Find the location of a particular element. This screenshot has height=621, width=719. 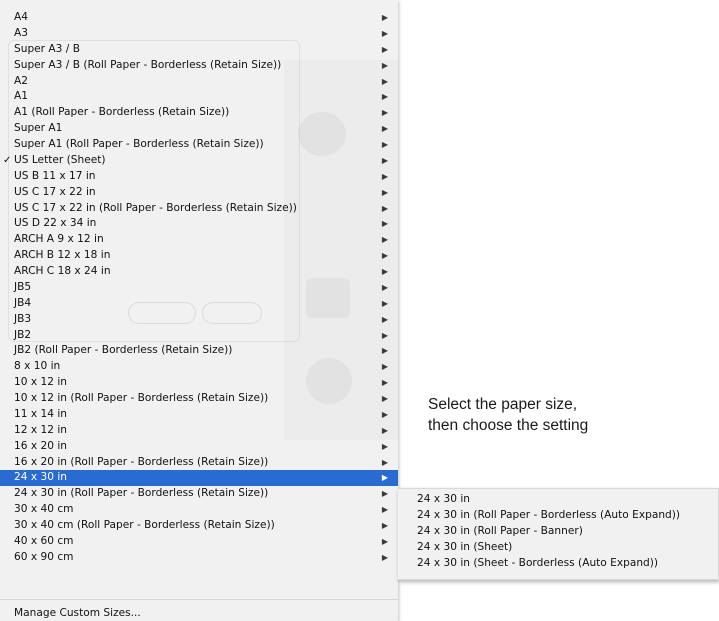

menu-item-label: US C 17 x 22 in is located at coordinates (55, 191).